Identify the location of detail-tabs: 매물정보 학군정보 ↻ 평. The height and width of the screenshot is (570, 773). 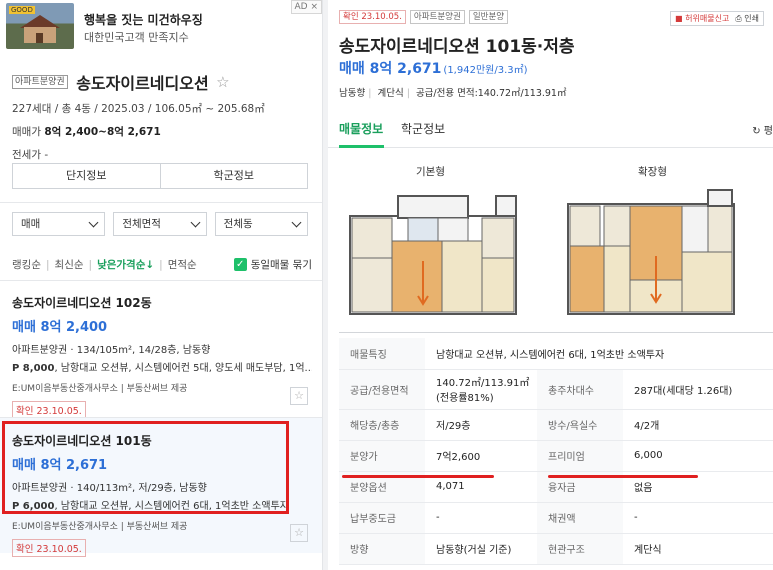
(550, 126).